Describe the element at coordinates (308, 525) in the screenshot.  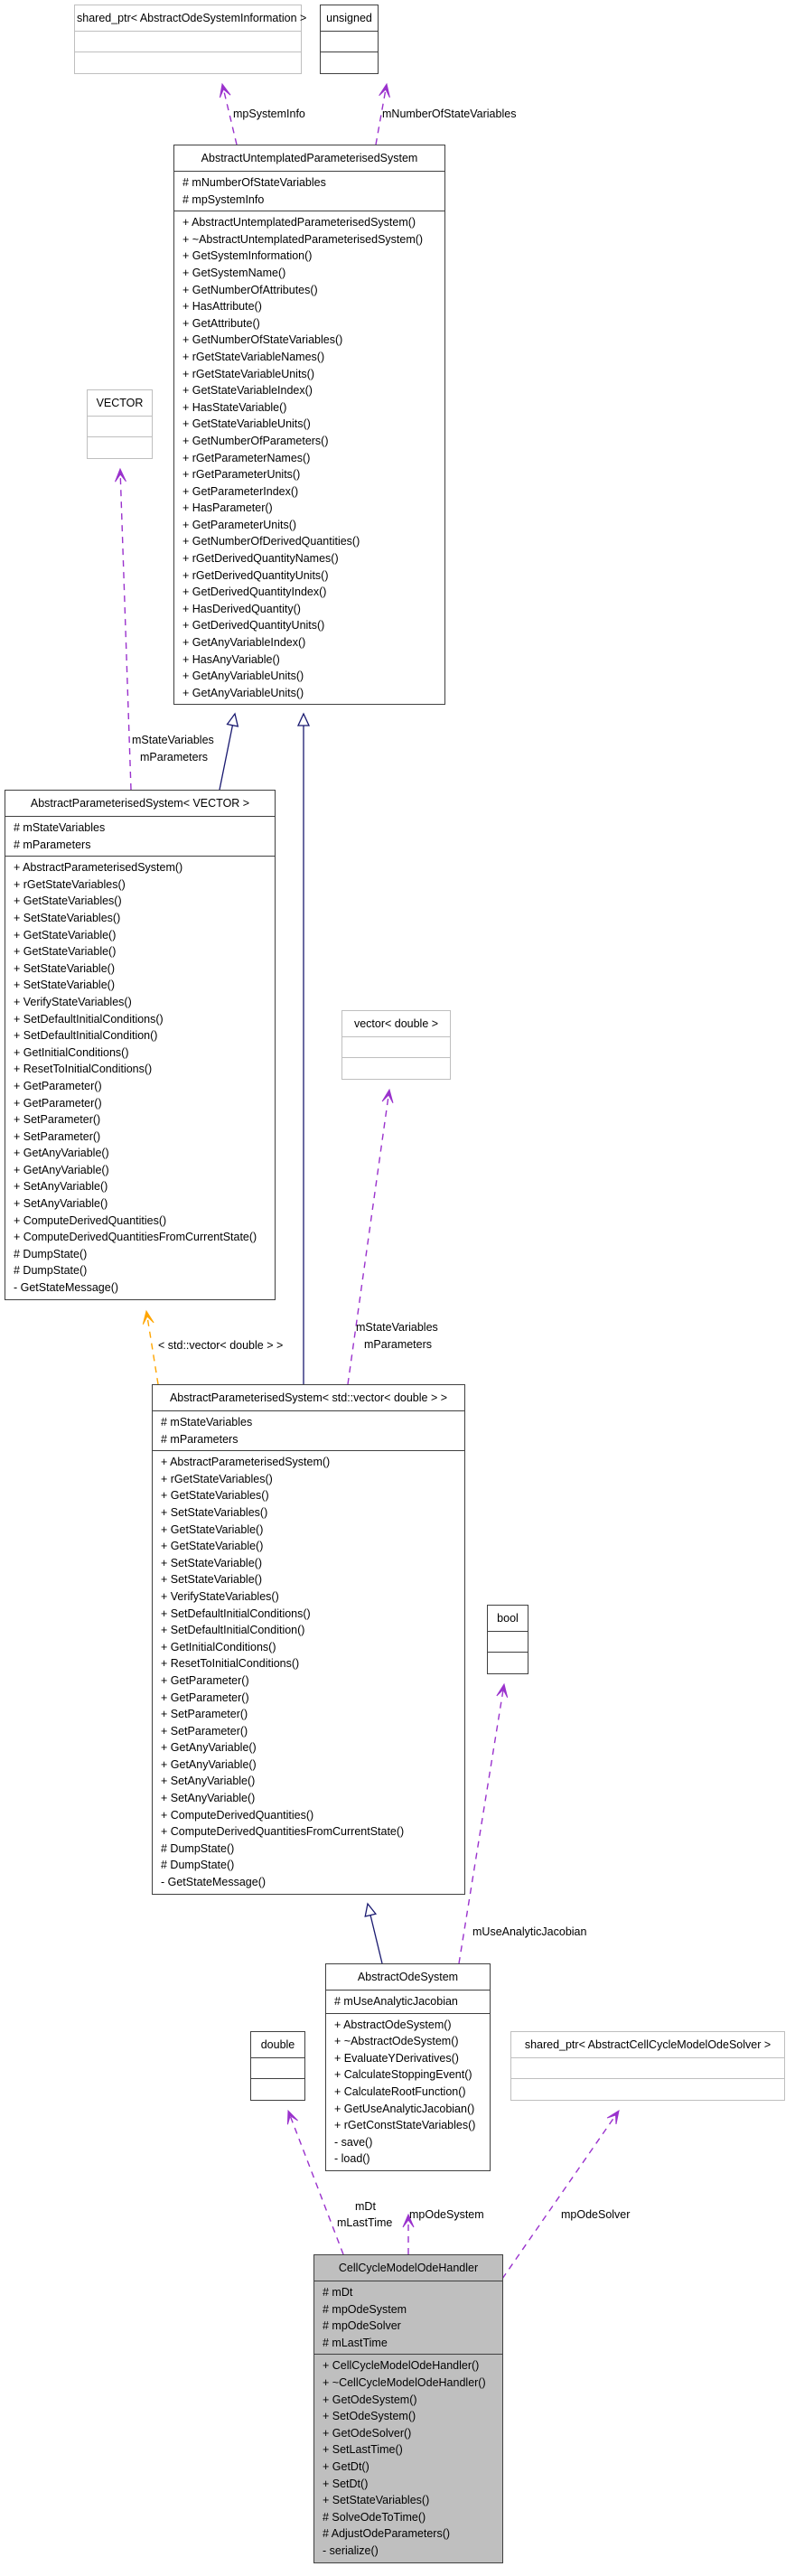
I see `method-row: + GetParameterUnits()` at that location.